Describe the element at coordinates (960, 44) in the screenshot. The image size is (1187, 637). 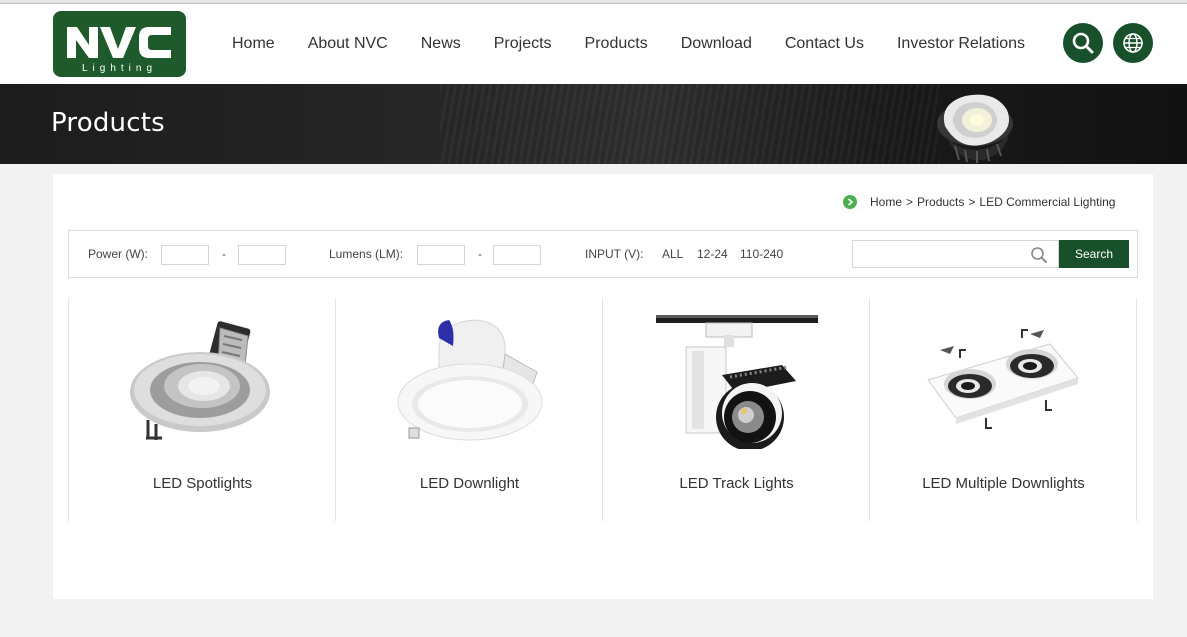
I see `nav-investor-relations: Investor Relations` at that location.